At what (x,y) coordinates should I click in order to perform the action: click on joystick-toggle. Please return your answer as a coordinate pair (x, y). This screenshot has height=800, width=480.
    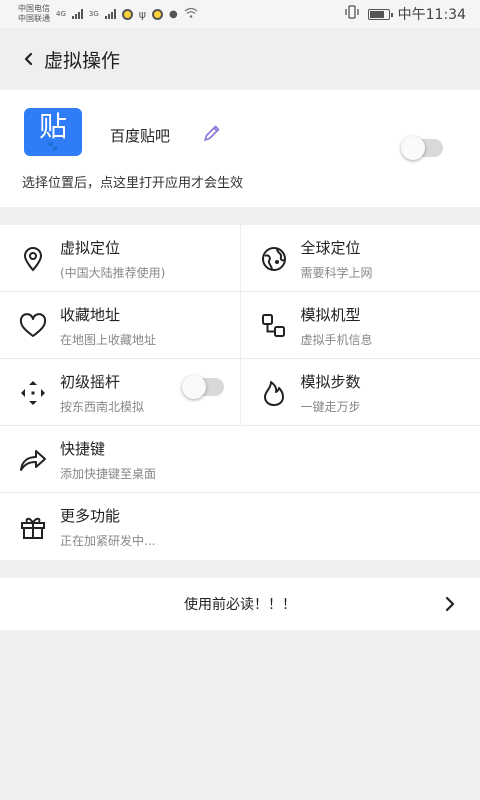
    Looking at the image, I should click on (203, 387).